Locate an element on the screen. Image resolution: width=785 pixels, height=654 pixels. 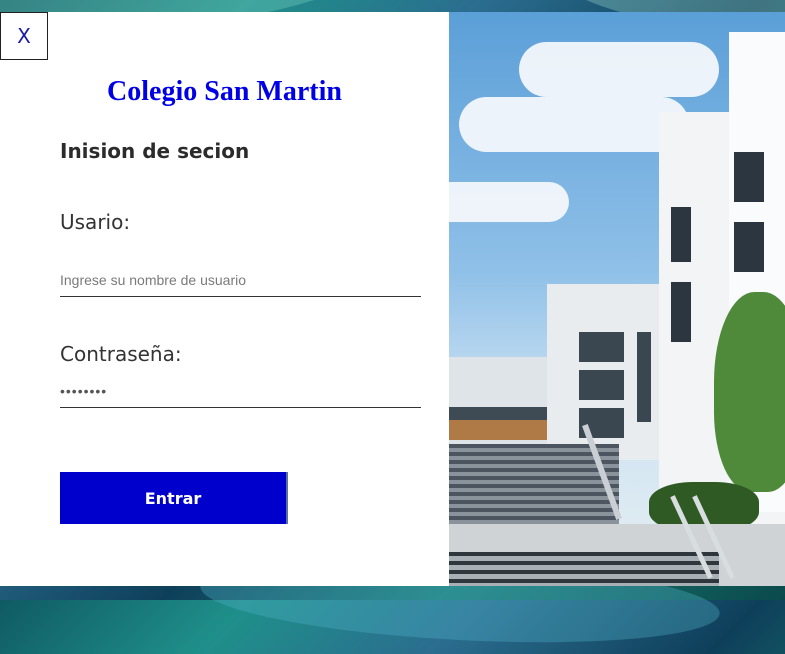
close-icon: X is located at coordinates (24, 36).